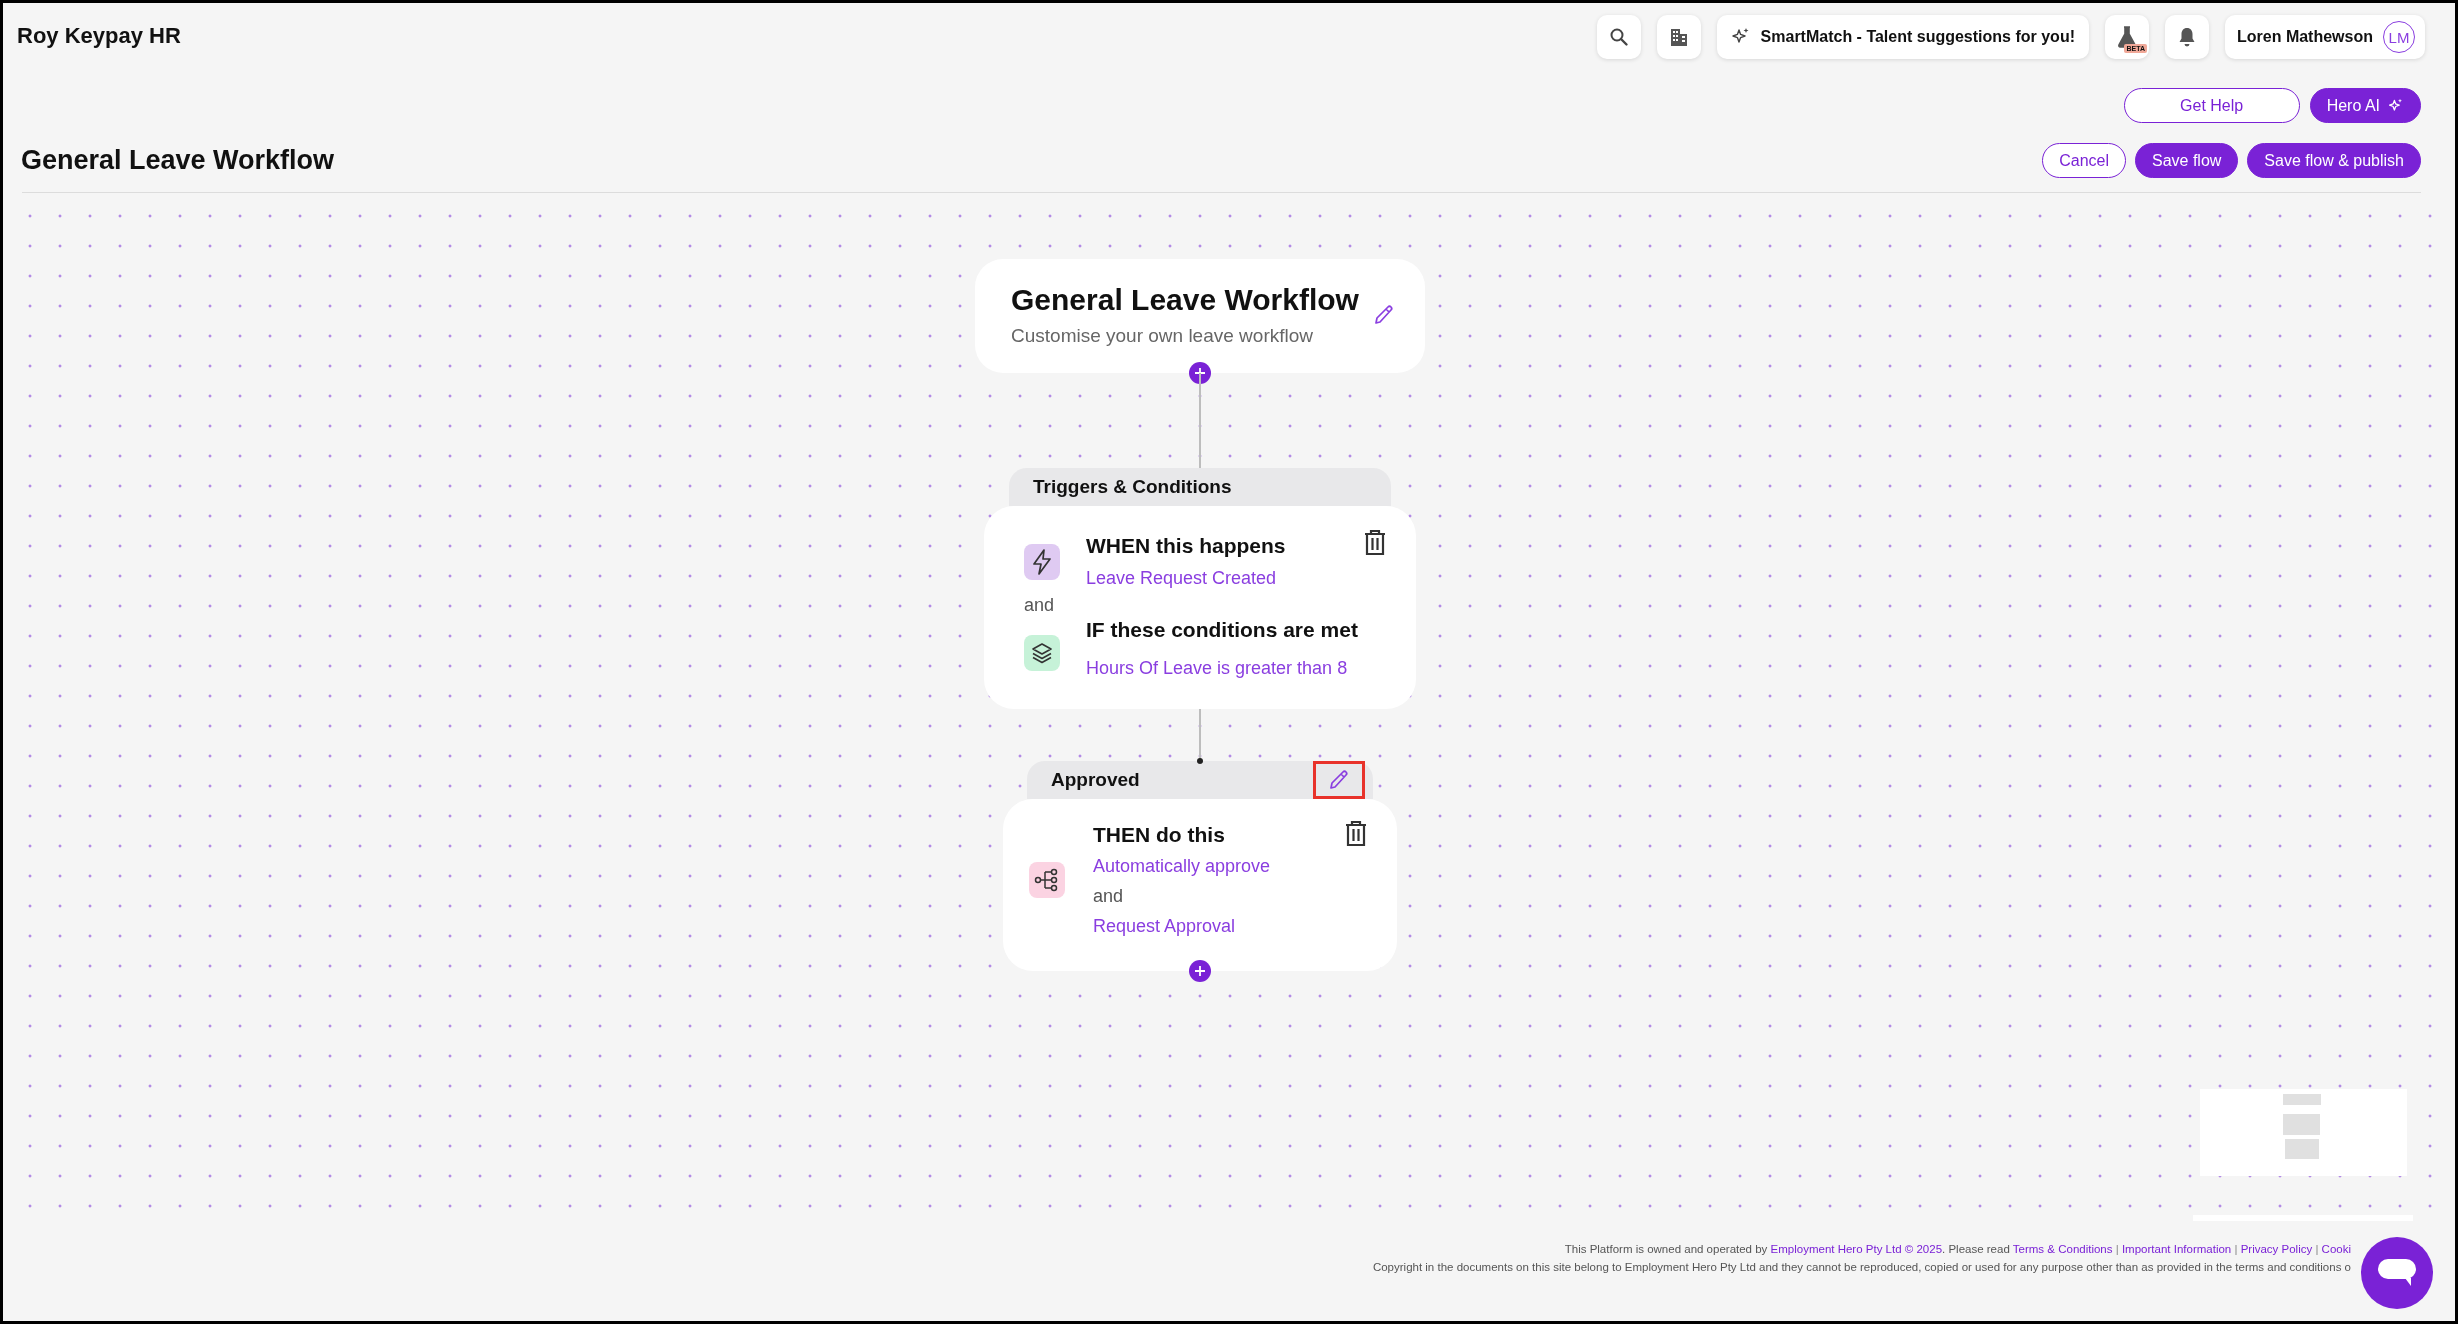 The image size is (2458, 1324). I want to click on header-button: Hero AI, so click(2365, 105).